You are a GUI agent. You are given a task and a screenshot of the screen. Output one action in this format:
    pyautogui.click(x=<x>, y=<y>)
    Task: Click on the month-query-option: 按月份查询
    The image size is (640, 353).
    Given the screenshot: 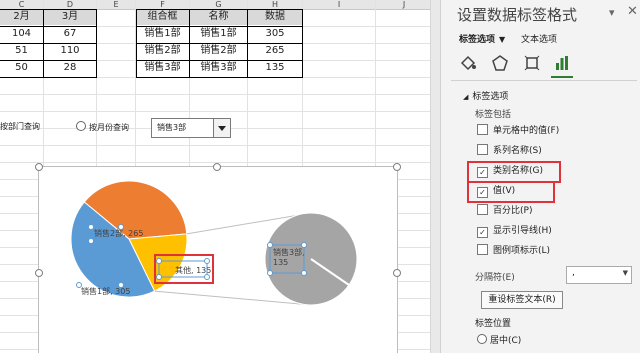 What is the action you would take?
    pyautogui.click(x=102, y=127)
    